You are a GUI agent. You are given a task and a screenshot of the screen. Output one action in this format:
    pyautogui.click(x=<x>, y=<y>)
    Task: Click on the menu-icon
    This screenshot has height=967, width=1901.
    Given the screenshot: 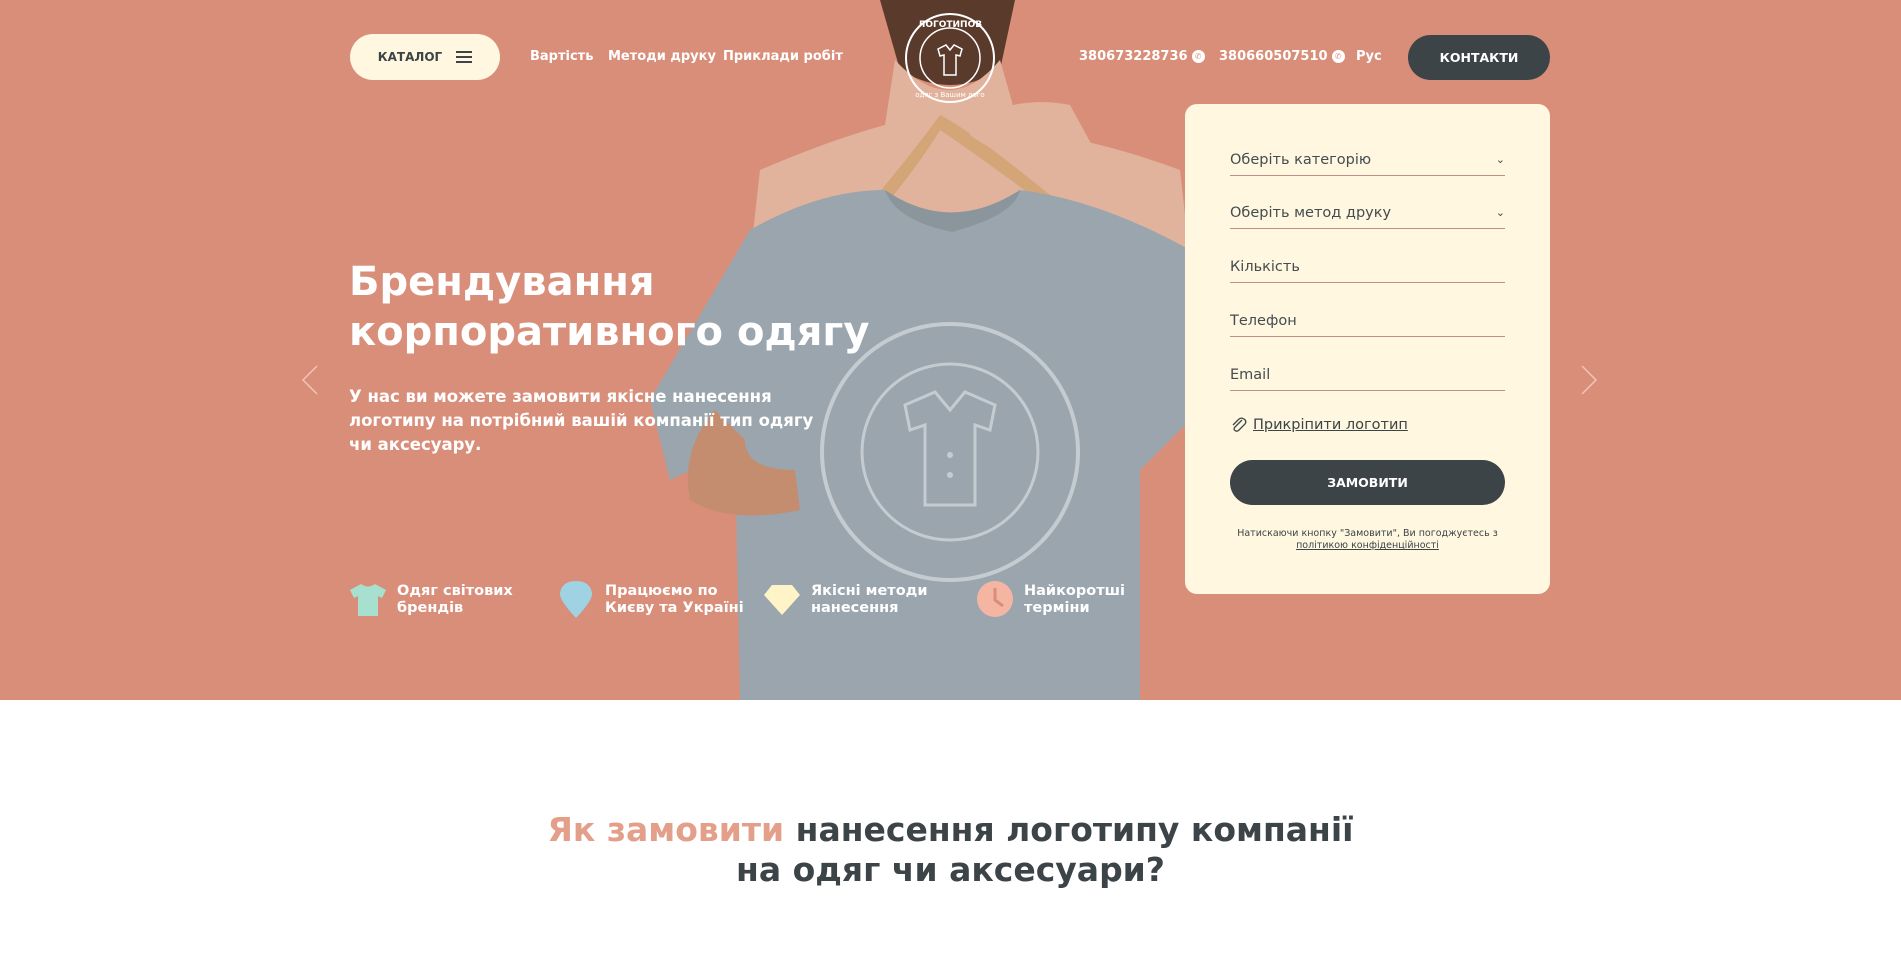 What is the action you would take?
    pyautogui.click(x=464, y=57)
    